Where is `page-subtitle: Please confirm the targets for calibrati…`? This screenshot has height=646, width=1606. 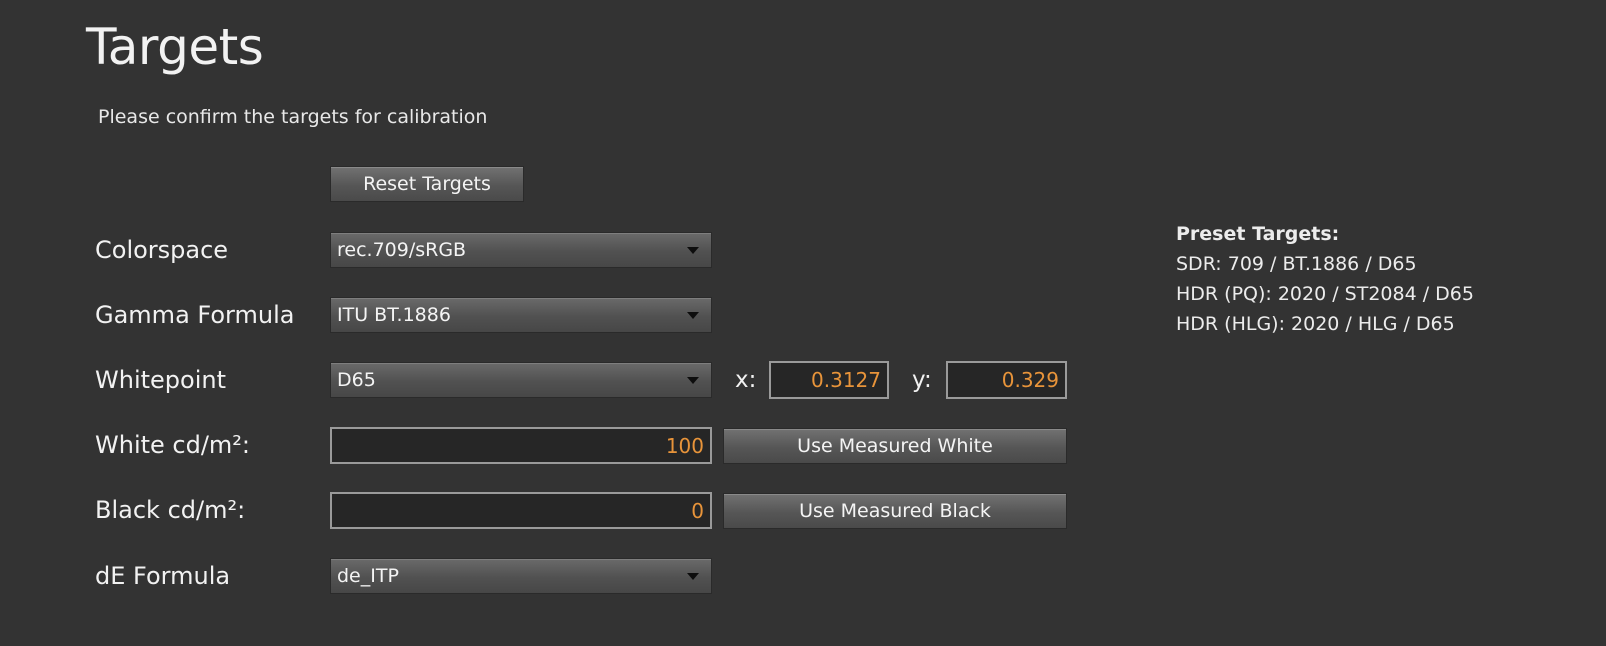 page-subtitle: Please confirm the targets for calibrati… is located at coordinates (293, 117).